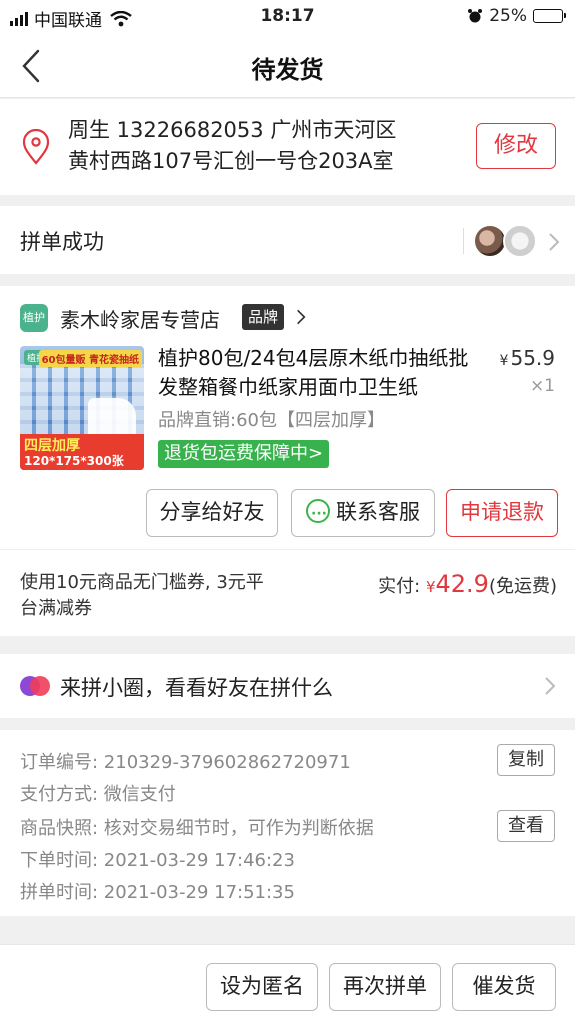 The width and height of the screenshot is (575, 1024). I want to click on status-right: 25%, so click(516, 16).